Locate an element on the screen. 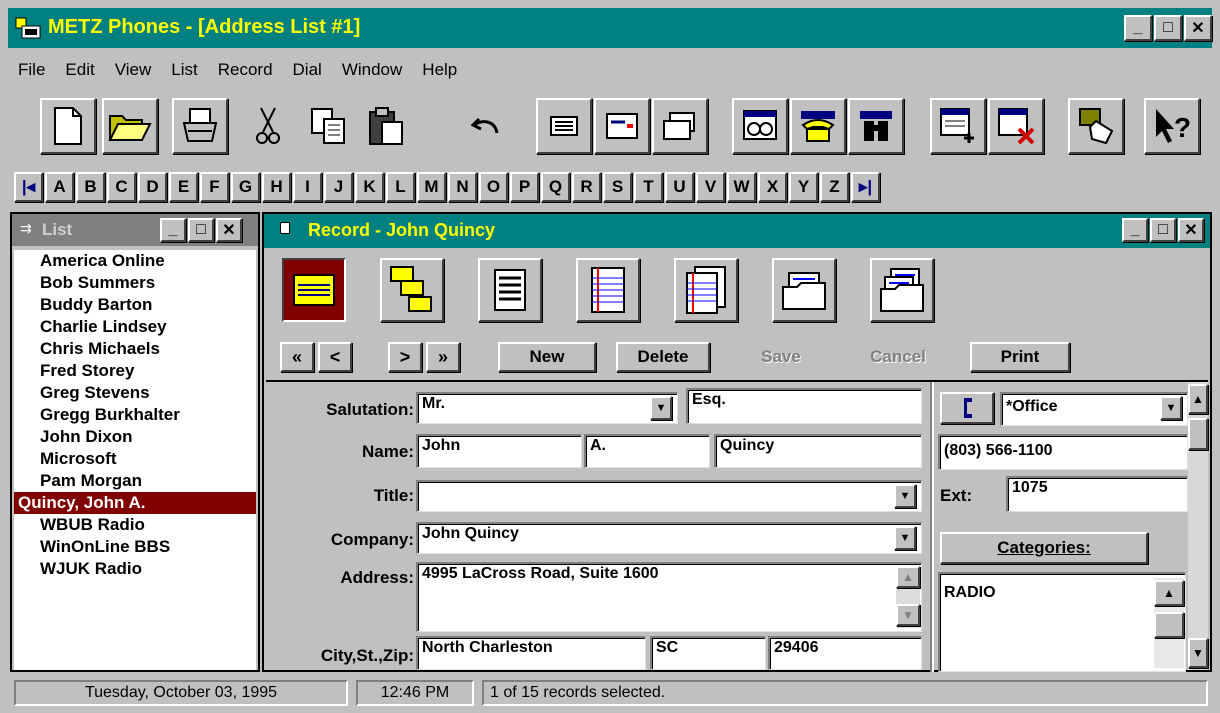  list-item: WinOnLine BBS is located at coordinates (135, 547).